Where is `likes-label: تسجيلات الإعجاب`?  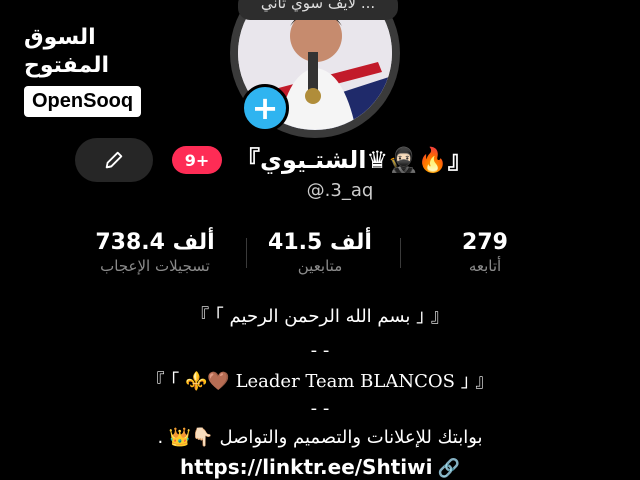
likes-label: تسجيلات الإعجاب is located at coordinates (155, 266).